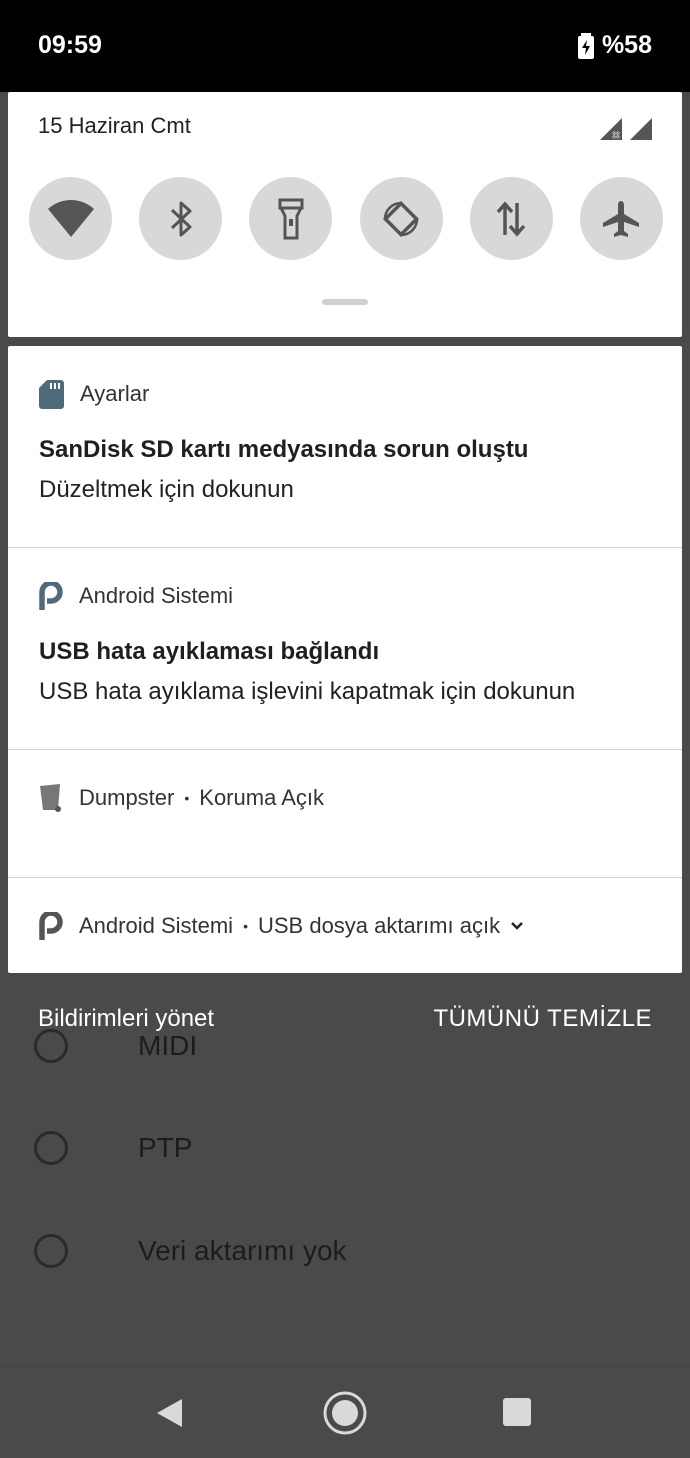  I want to click on option-ptp: PTP, so click(113, 1148).